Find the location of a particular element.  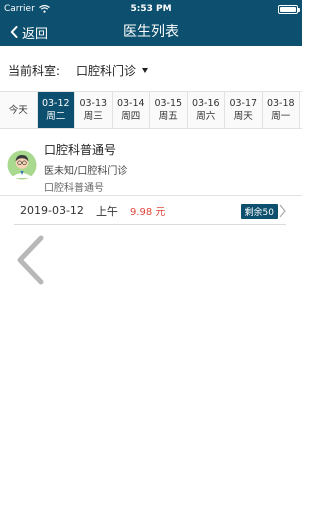

department-dropdown: 口腔科门诊 is located at coordinates (112, 70).